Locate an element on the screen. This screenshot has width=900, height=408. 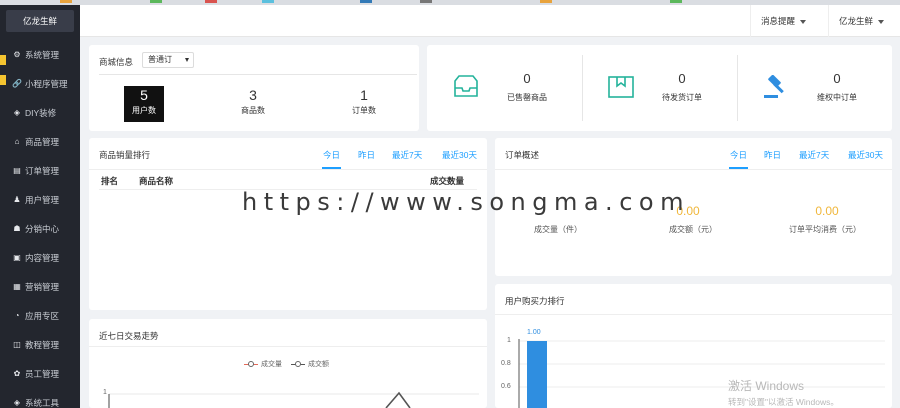
column-product-name: 商品名称 is located at coordinates (156, 181).